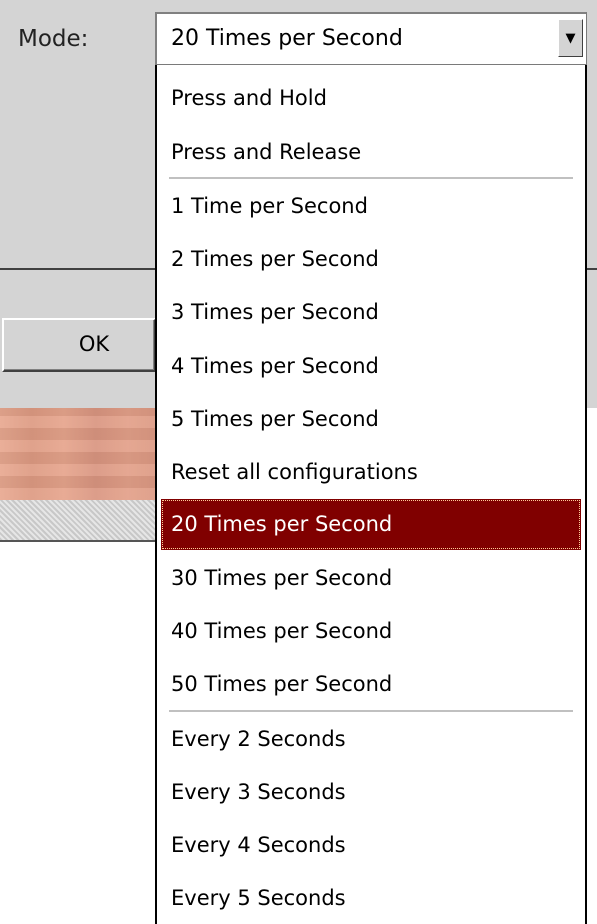 The image size is (597, 924). What do you see at coordinates (371, 152) in the screenshot?
I see `dropdown-item: Press and Release` at bounding box center [371, 152].